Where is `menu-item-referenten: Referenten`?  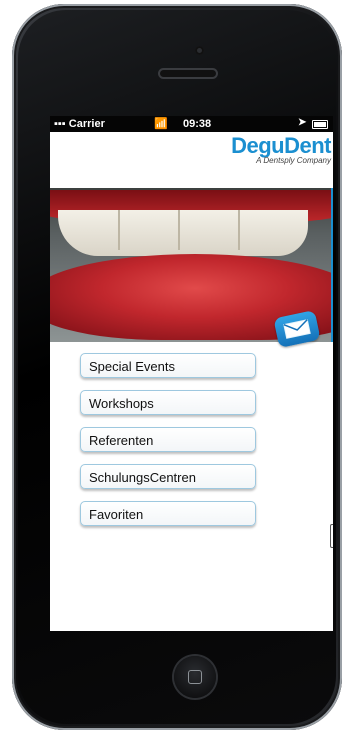 menu-item-referenten: Referenten is located at coordinates (168, 439).